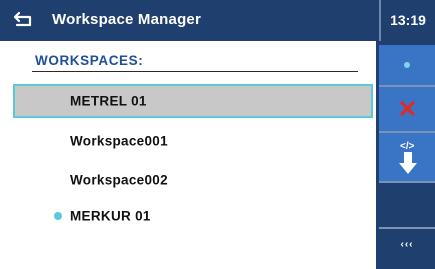 This screenshot has width=435, height=269. I want to click on clock: 13:19, so click(407, 20).